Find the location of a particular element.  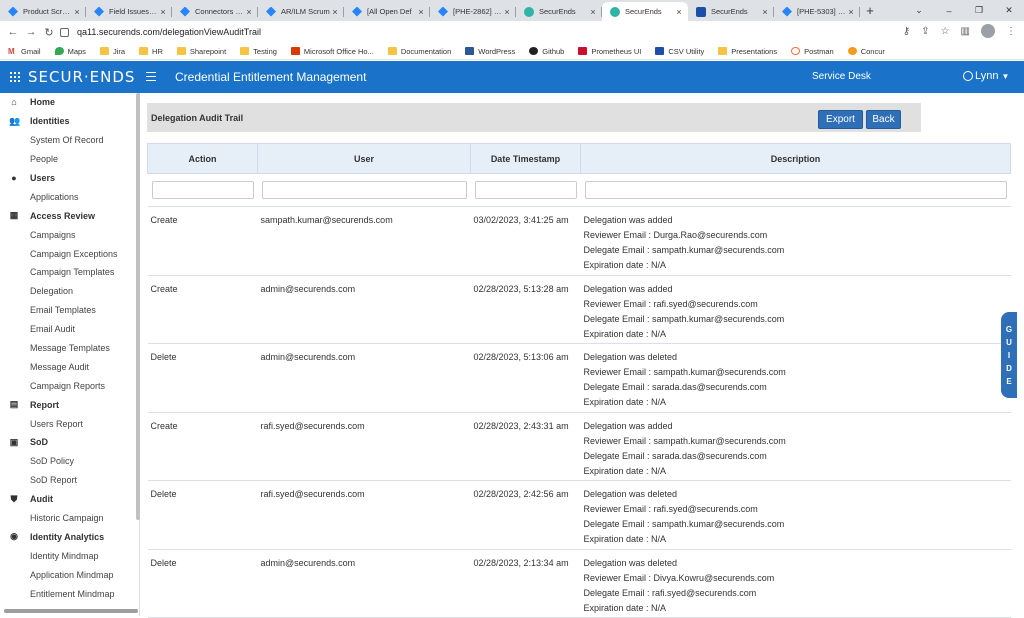

browser-tab: [PHE-2862] De × is located at coordinates (473, 11).